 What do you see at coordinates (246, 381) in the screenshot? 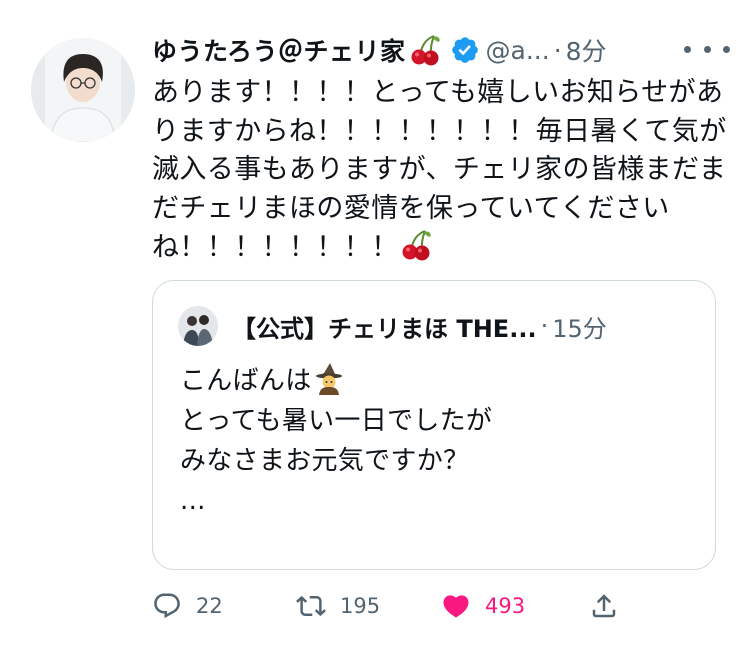
I see `quoted-text-greeting: こんばんは` at bounding box center [246, 381].